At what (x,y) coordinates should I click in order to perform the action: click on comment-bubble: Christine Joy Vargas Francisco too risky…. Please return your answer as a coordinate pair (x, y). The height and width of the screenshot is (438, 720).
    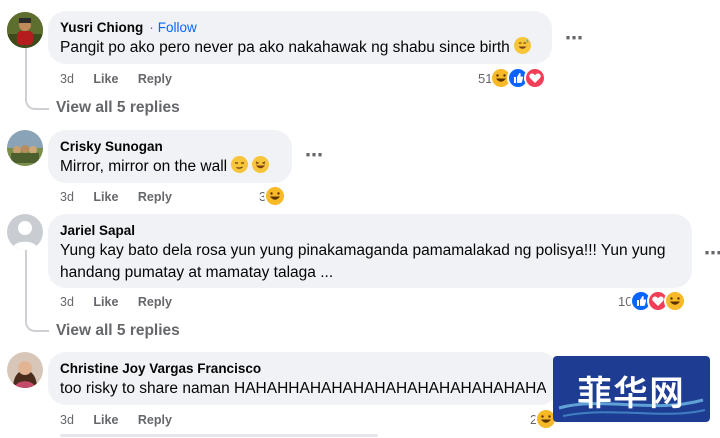
    Looking at the image, I should click on (303, 378).